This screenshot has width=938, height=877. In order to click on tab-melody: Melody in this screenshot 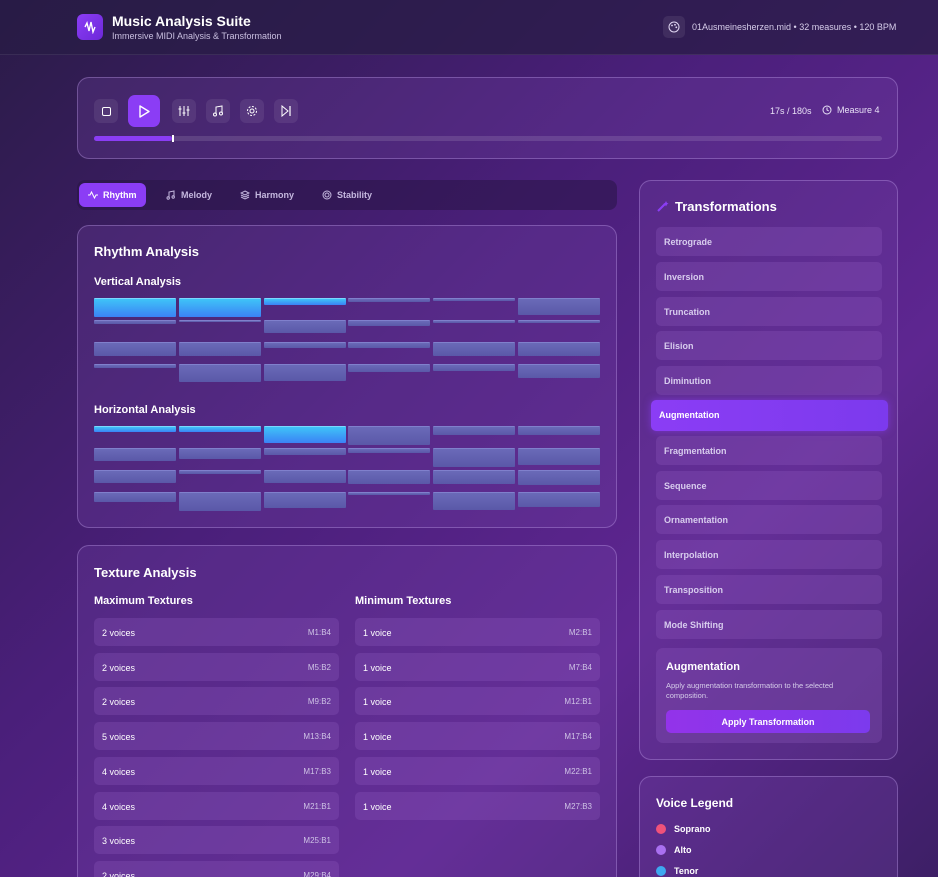, I will do `click(189, 195)`.